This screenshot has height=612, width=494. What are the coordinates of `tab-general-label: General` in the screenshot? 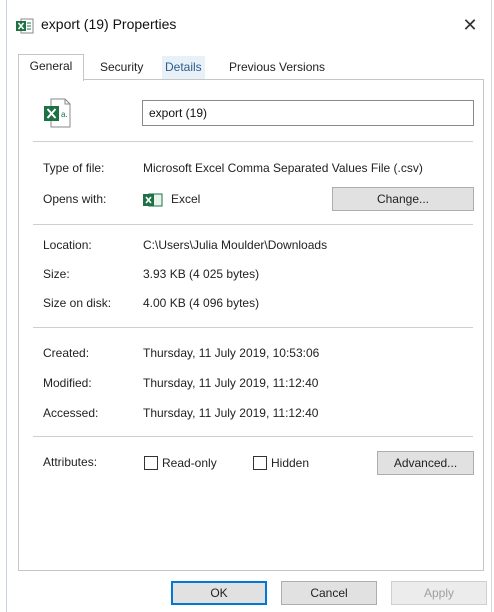 It's located at (51, 66).